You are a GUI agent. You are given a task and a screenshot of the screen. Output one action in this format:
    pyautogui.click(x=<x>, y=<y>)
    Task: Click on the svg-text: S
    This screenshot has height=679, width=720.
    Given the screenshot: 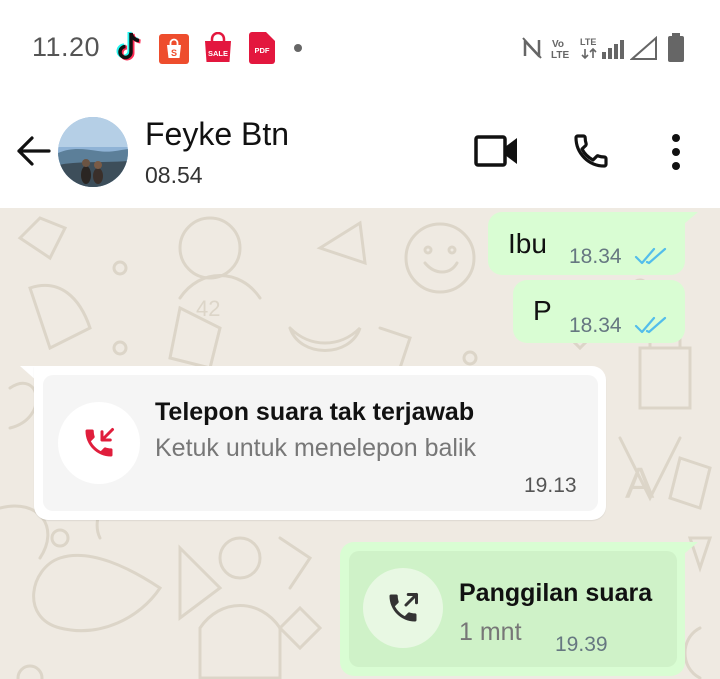 What is the action you would take?
    pyautogui.click(x=174, y=53)
    